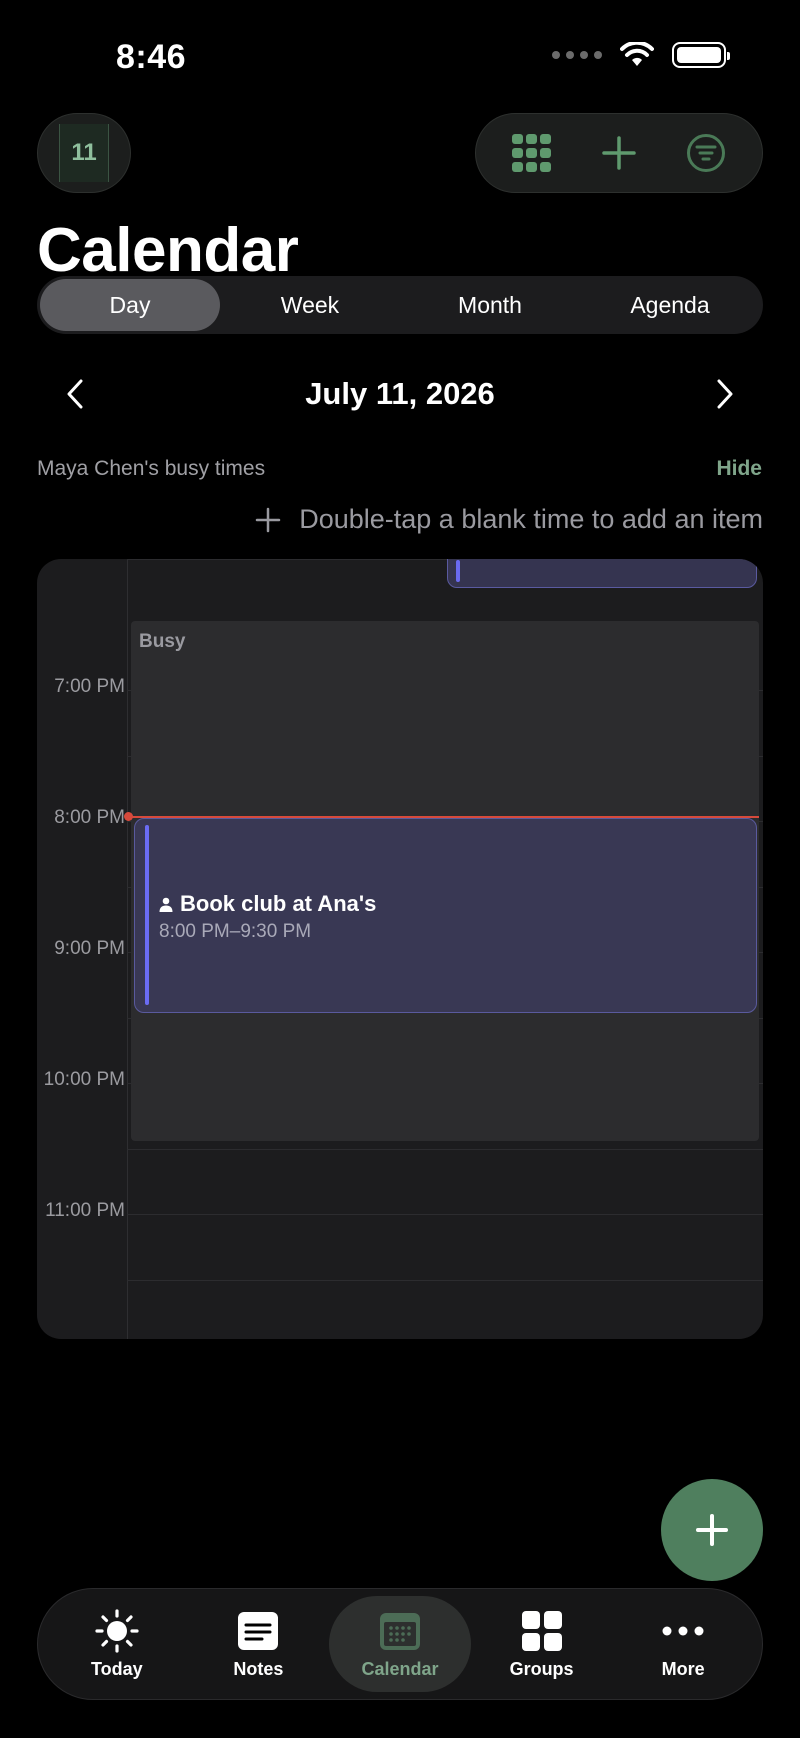  I want to click on tab-label: Today, so click(116, 1668).